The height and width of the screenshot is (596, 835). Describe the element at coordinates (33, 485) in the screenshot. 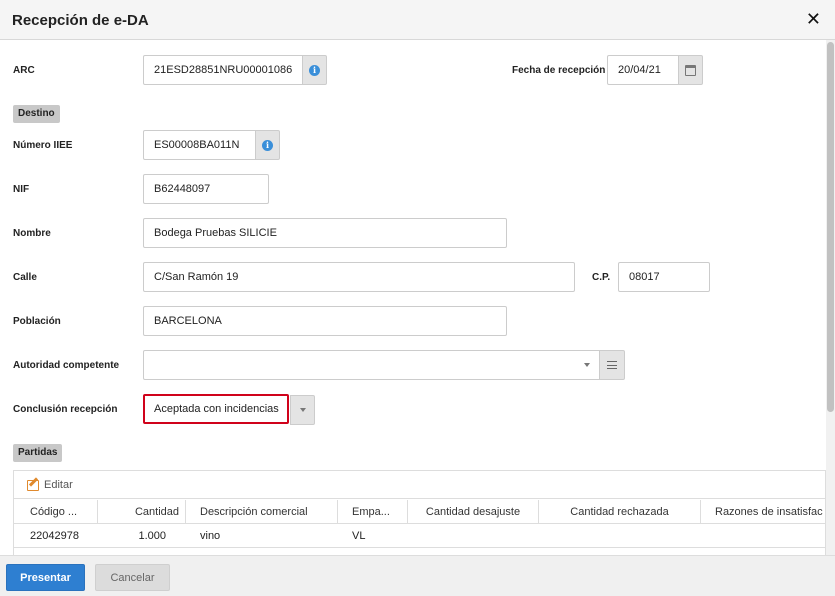

I see `pencil-icon` at that location.